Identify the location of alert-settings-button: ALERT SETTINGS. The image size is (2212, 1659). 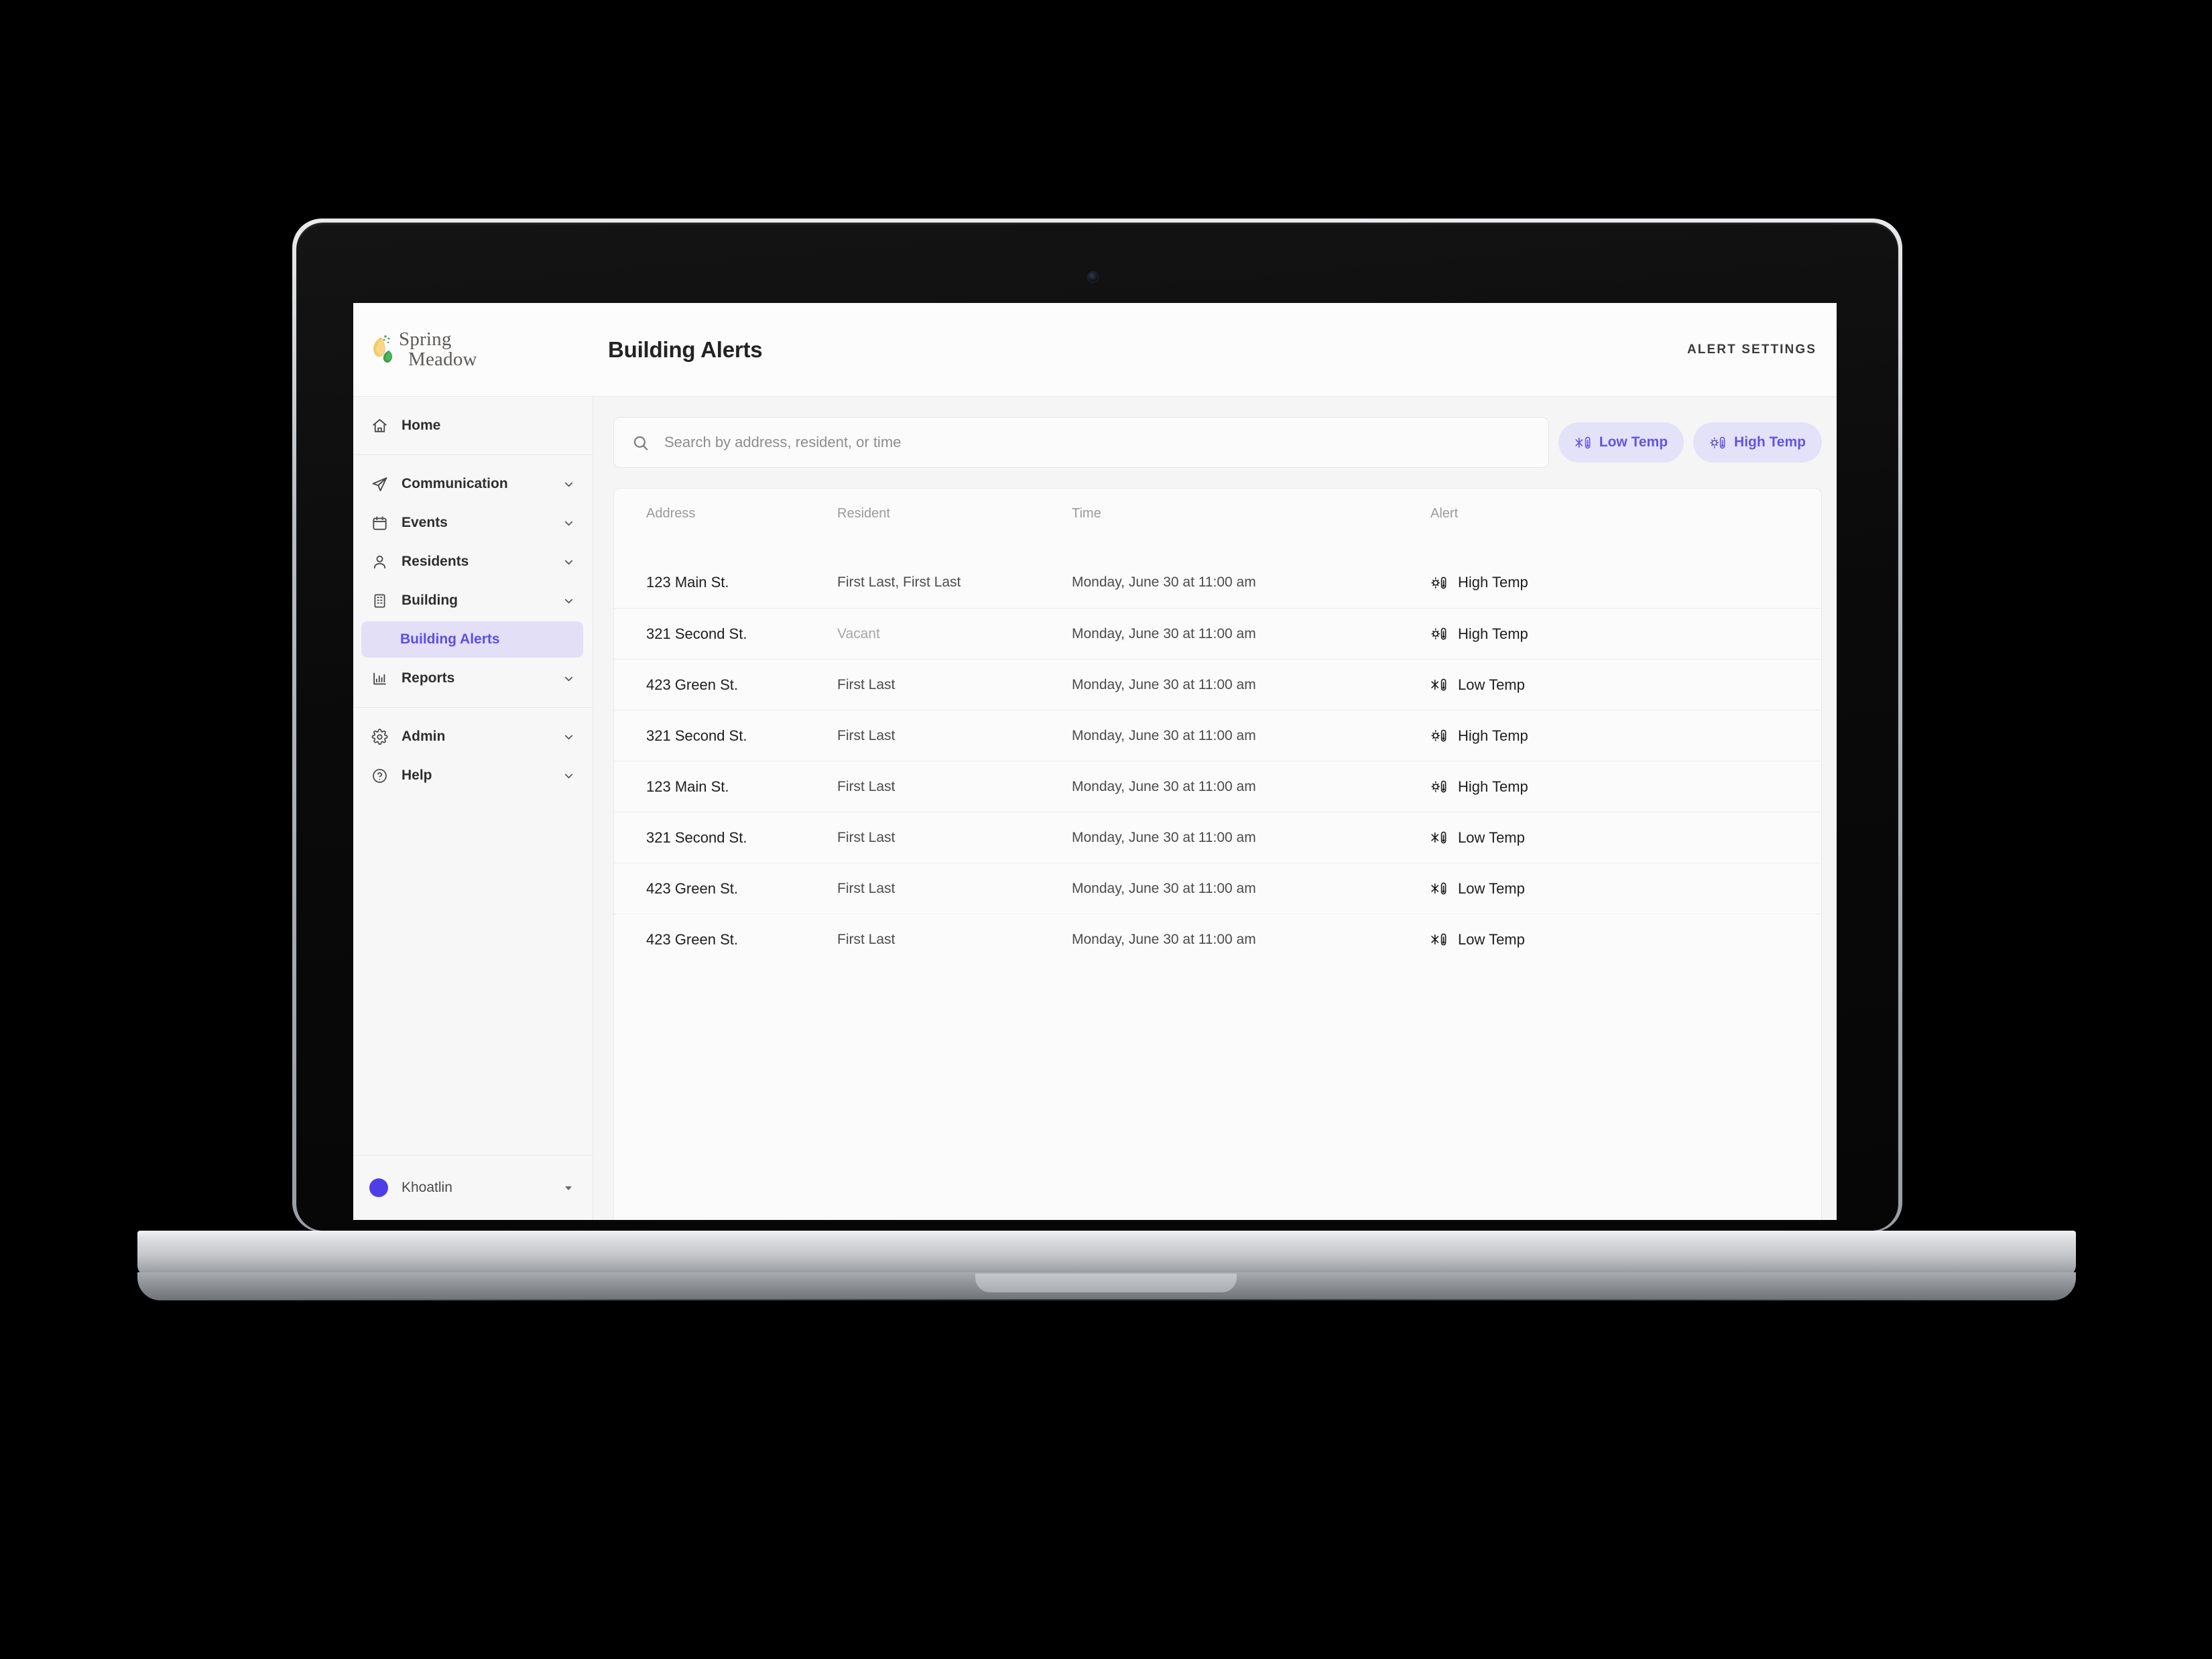
(1752, 350).